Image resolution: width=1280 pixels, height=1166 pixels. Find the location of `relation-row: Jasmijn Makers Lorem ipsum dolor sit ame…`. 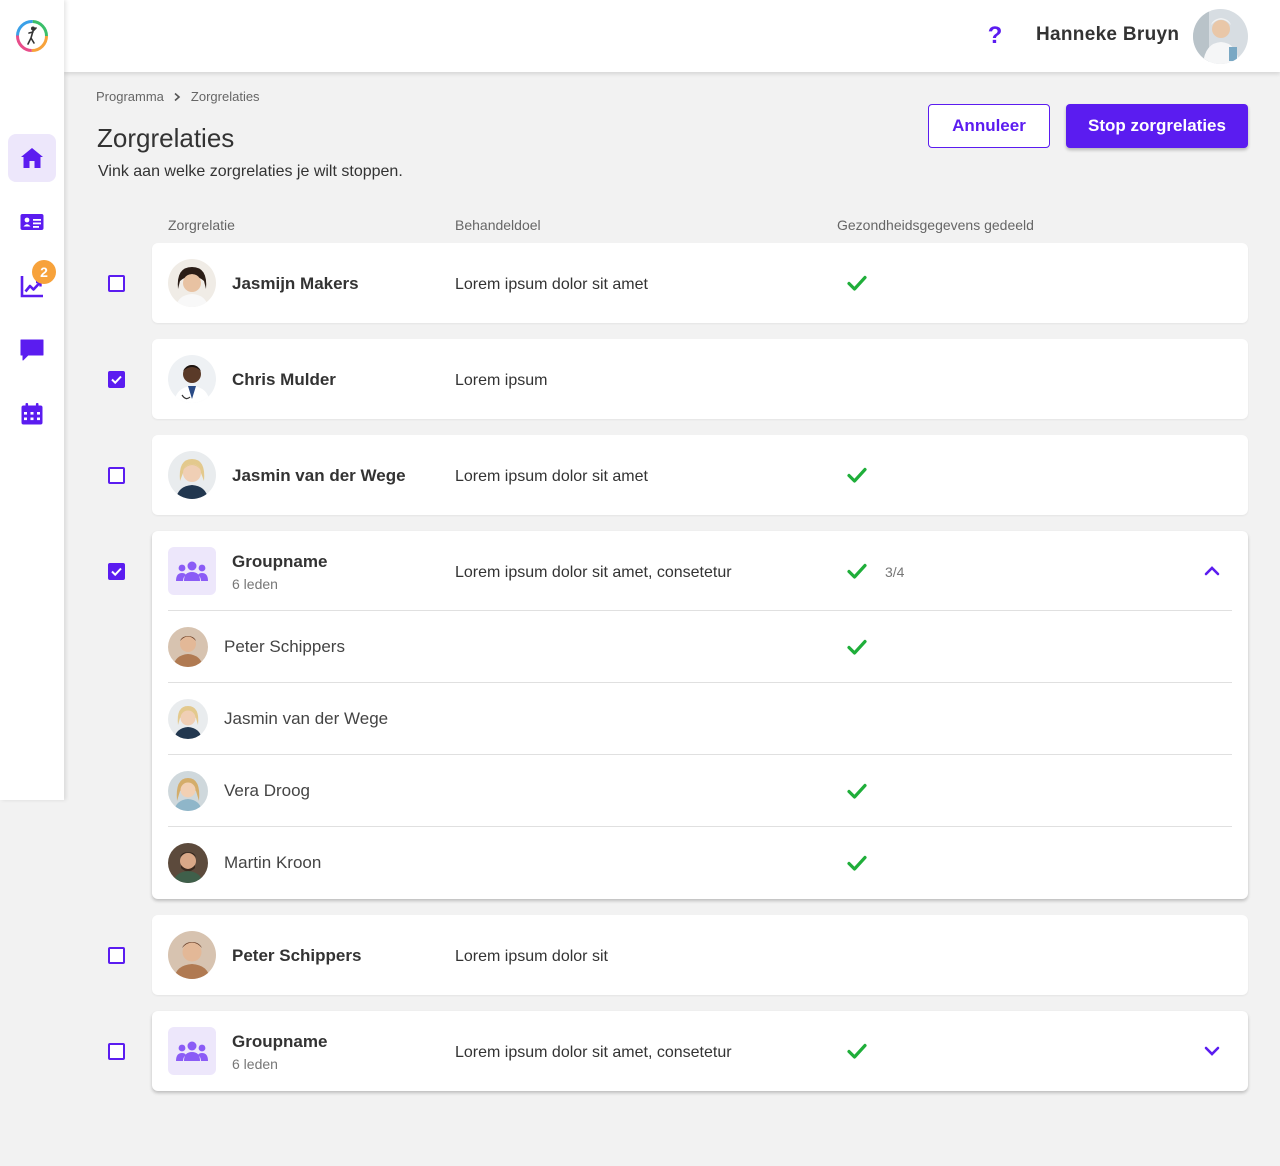

relation-row: Jasmijn Makers Lorem ipsum dolor sit ame… is located at coordinates (700, 283).